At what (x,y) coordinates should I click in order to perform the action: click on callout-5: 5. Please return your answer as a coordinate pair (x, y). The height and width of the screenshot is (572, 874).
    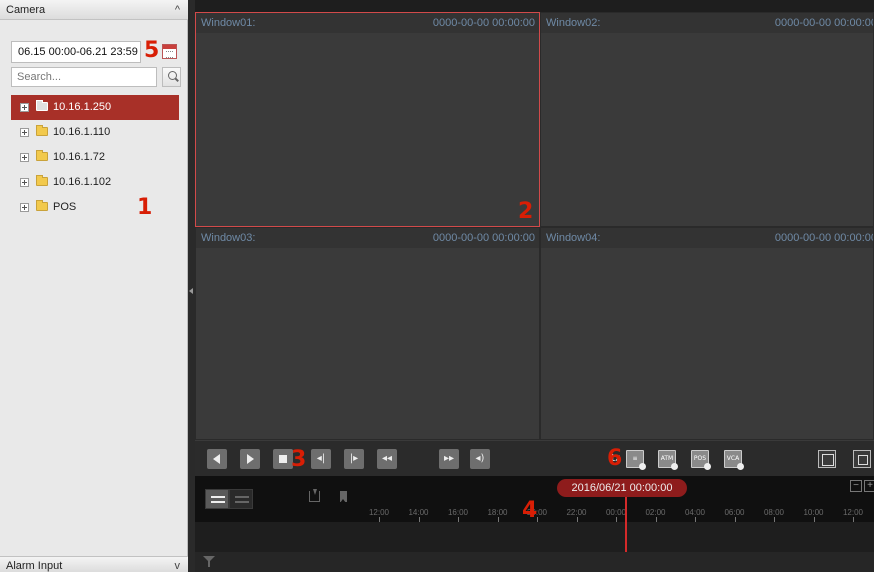
    Looking at the image, I should click on (152, 50).